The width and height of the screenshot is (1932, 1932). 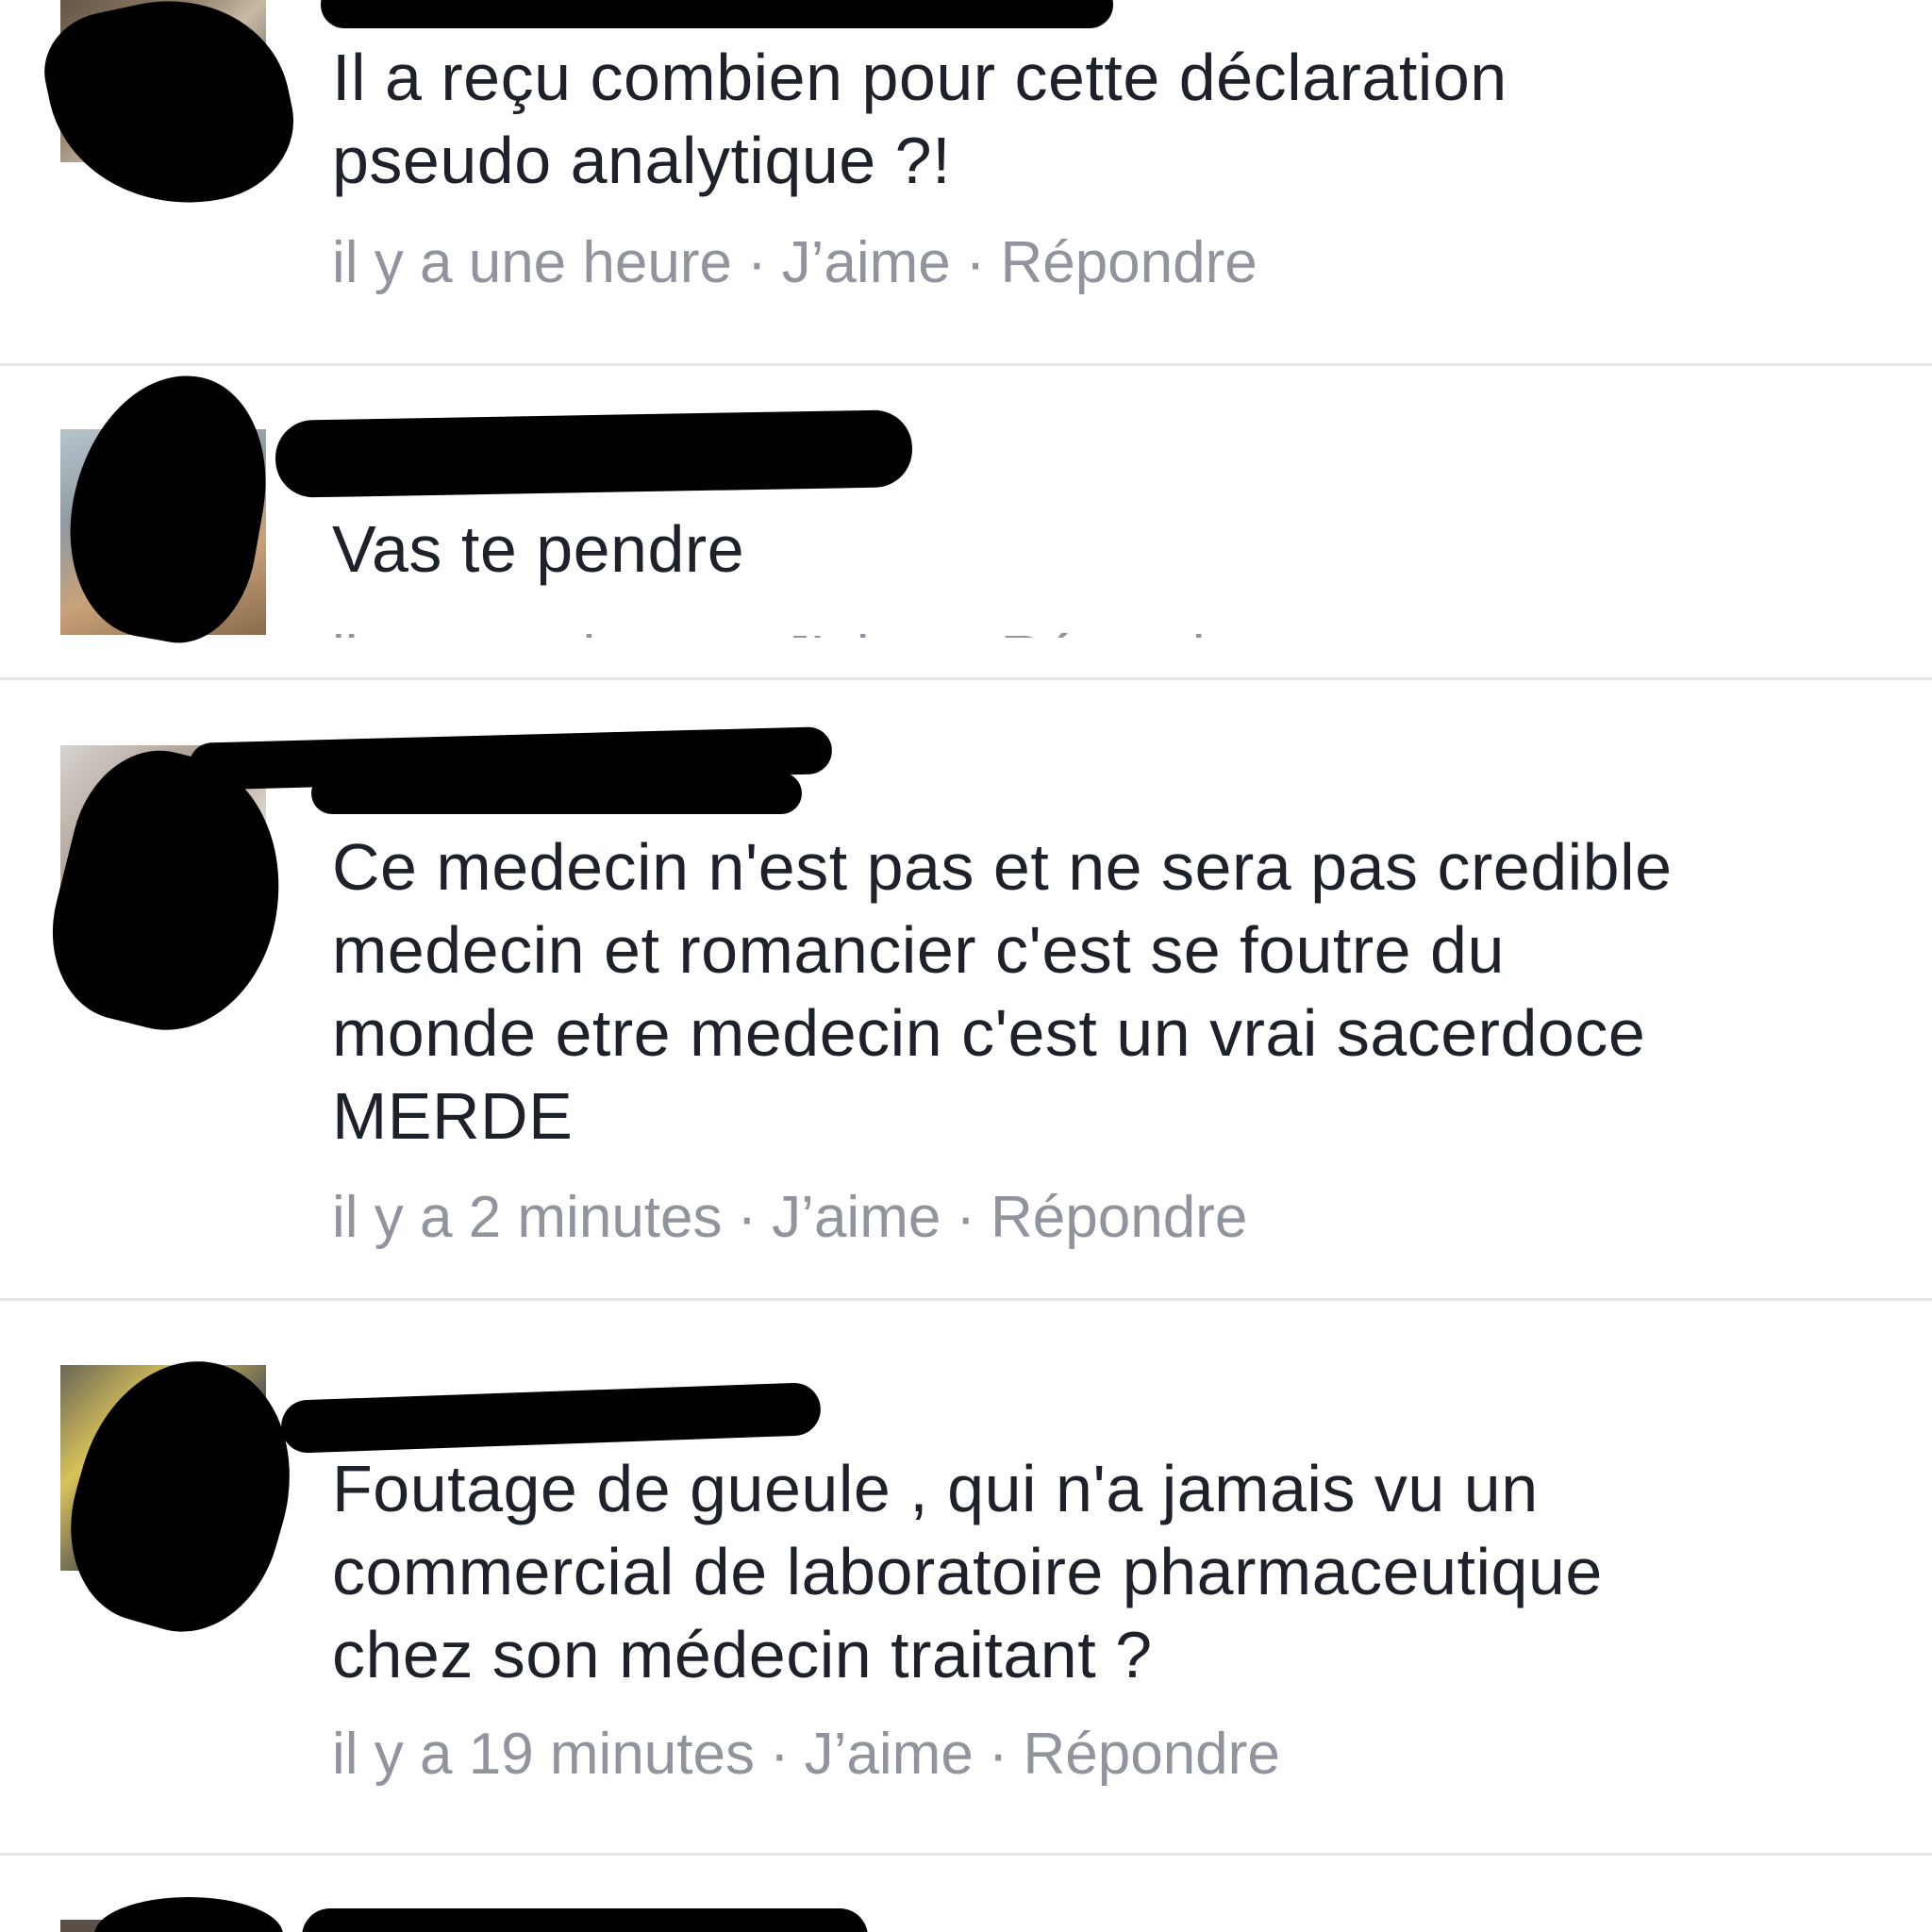 I want to click on comment-timestamp: il y a 19 minutes, so click(x=544, y=1755).